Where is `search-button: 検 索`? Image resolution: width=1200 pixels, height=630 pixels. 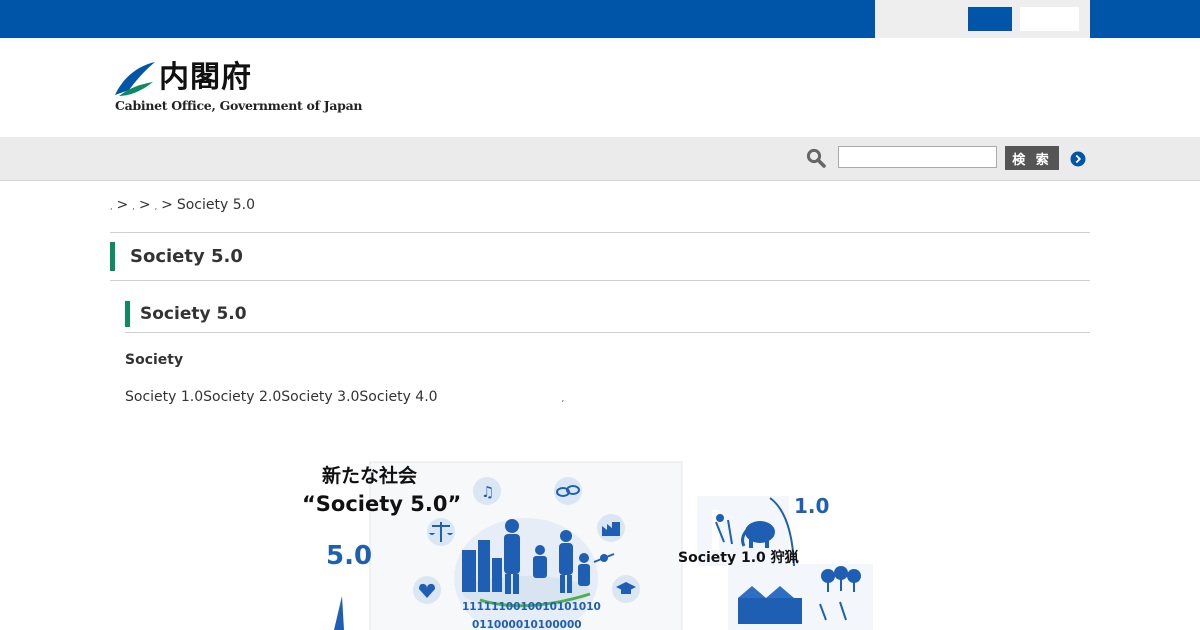 search-button: 検 索 is located at coordinates (1032, 158).